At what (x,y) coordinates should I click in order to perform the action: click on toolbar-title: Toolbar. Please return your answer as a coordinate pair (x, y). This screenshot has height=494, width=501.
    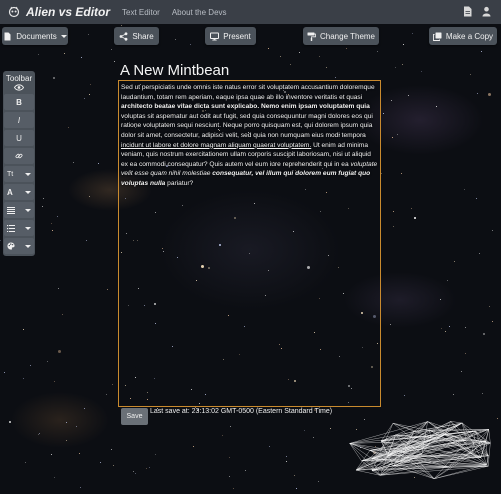
    Looking at the image, I should click on (19, 78).